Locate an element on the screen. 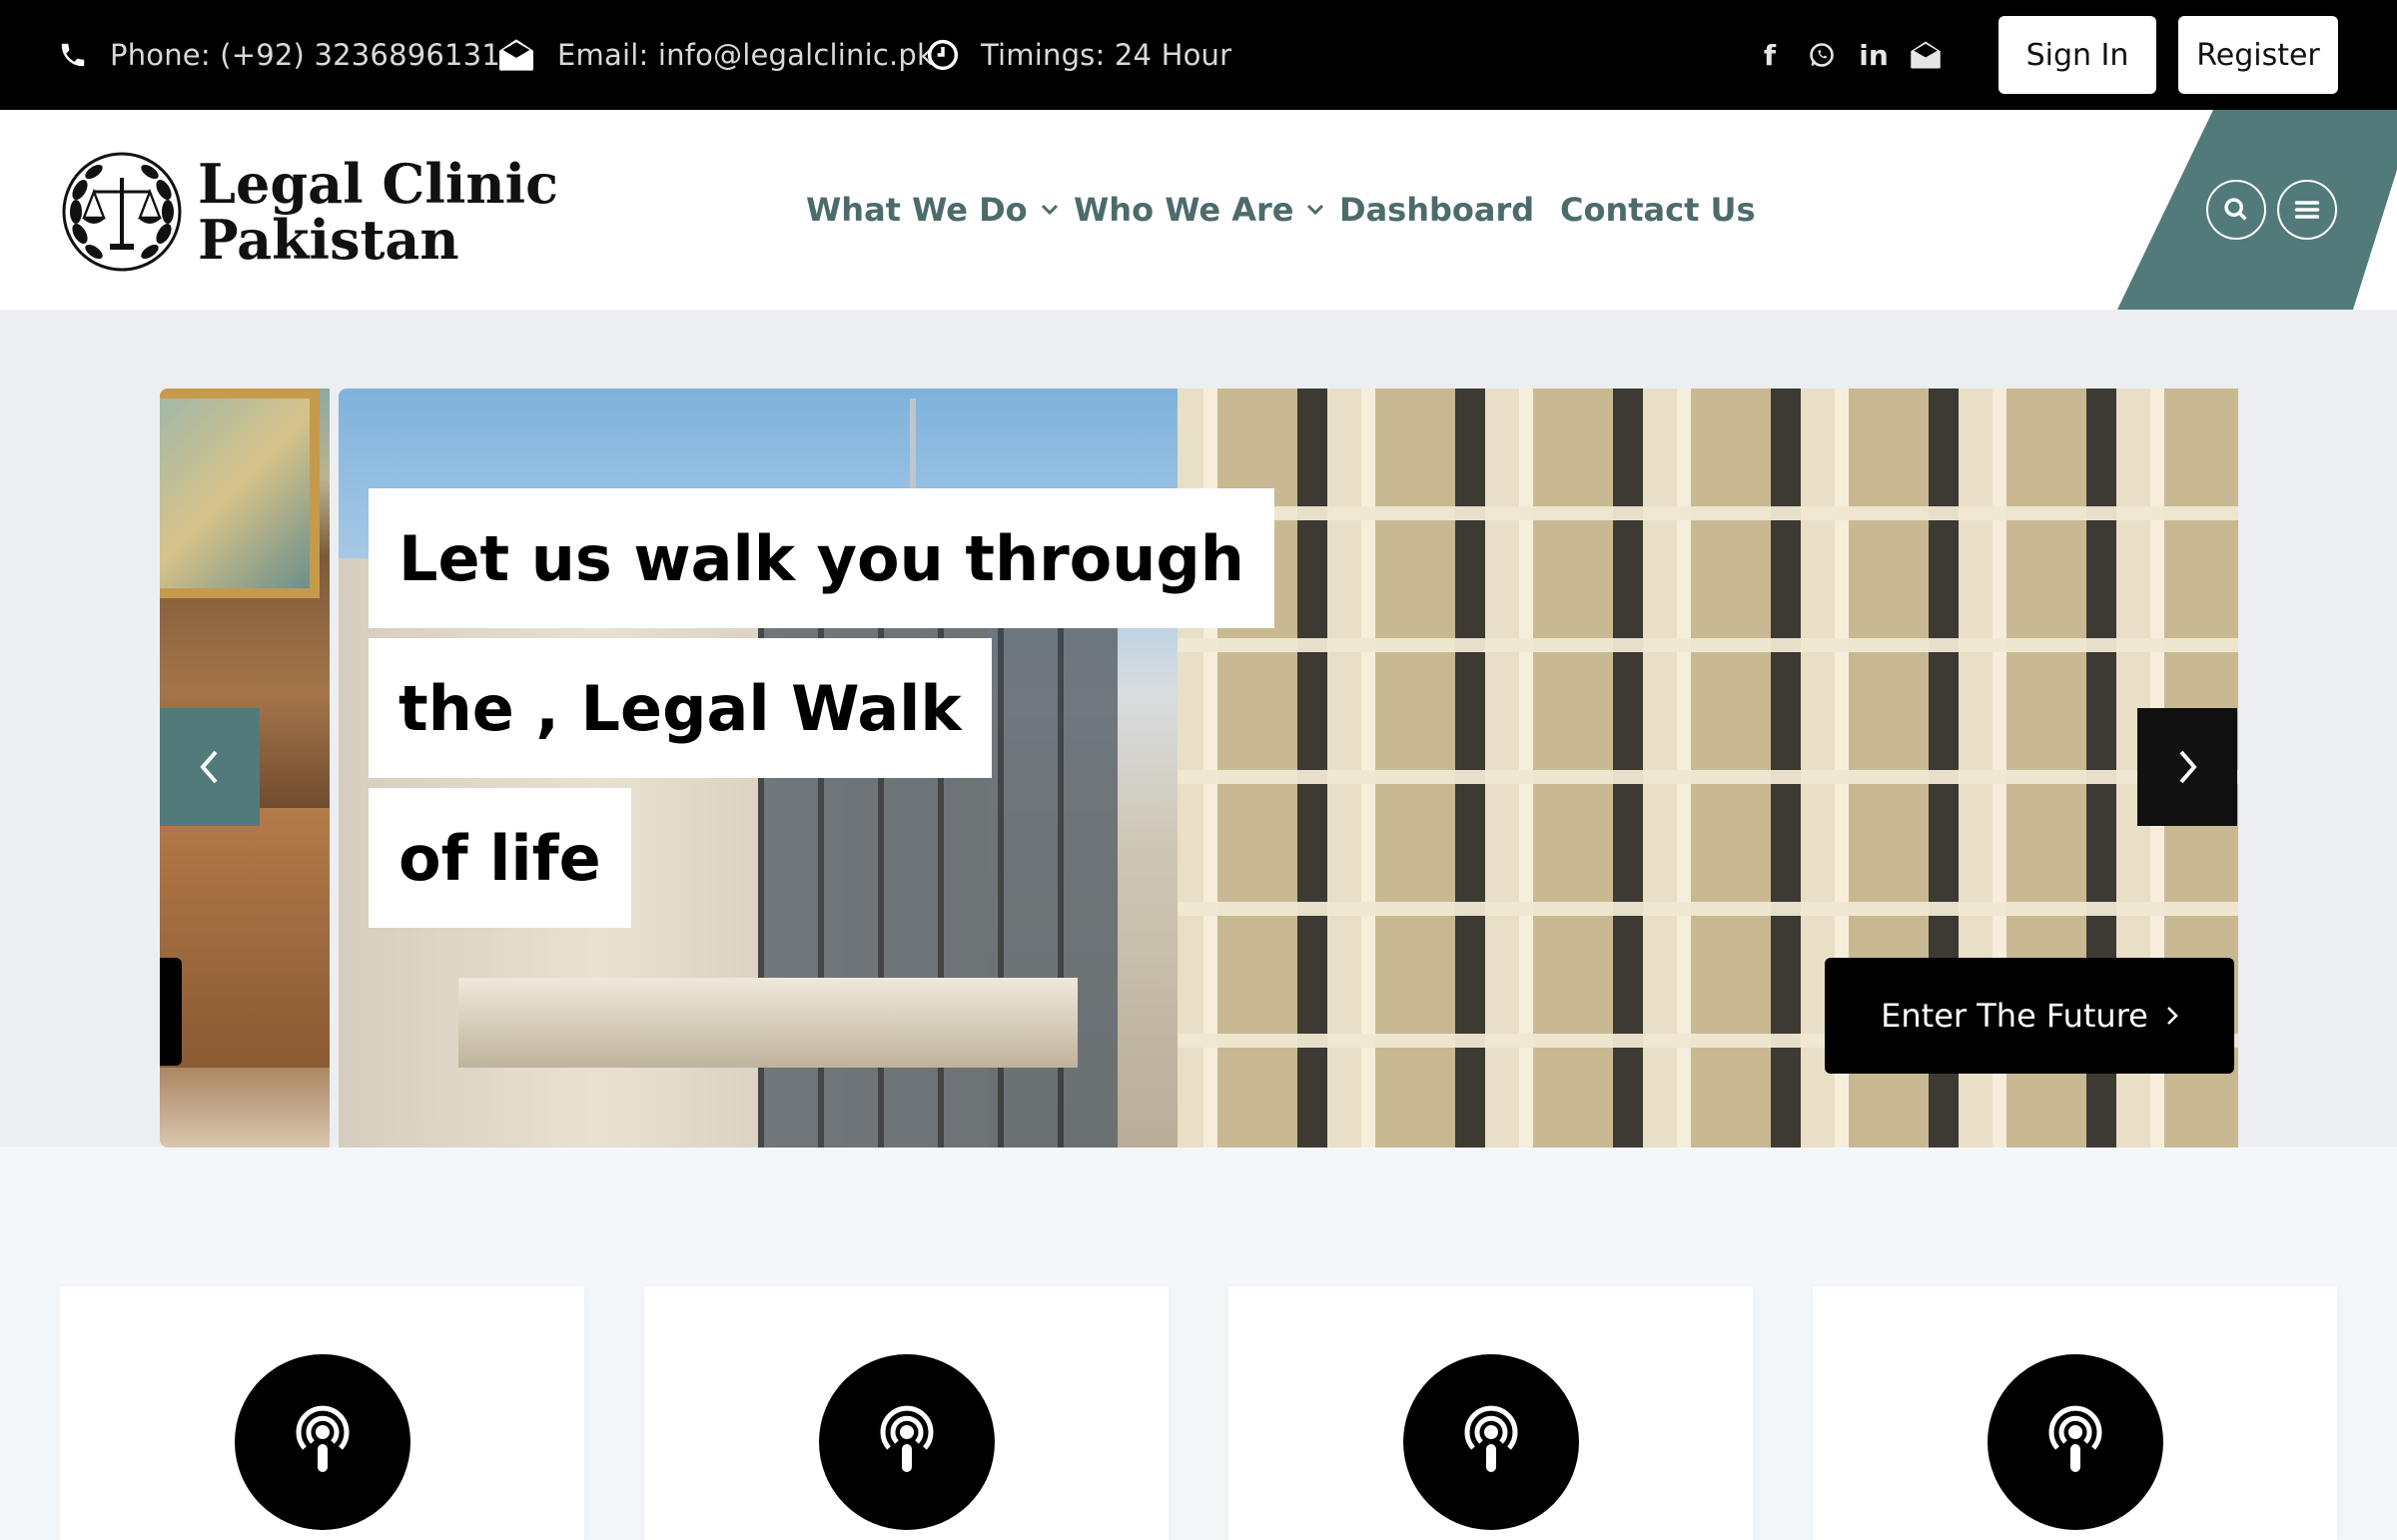  logo-text: Legal Clinic Pakistan is located at coordinates (378, 212).